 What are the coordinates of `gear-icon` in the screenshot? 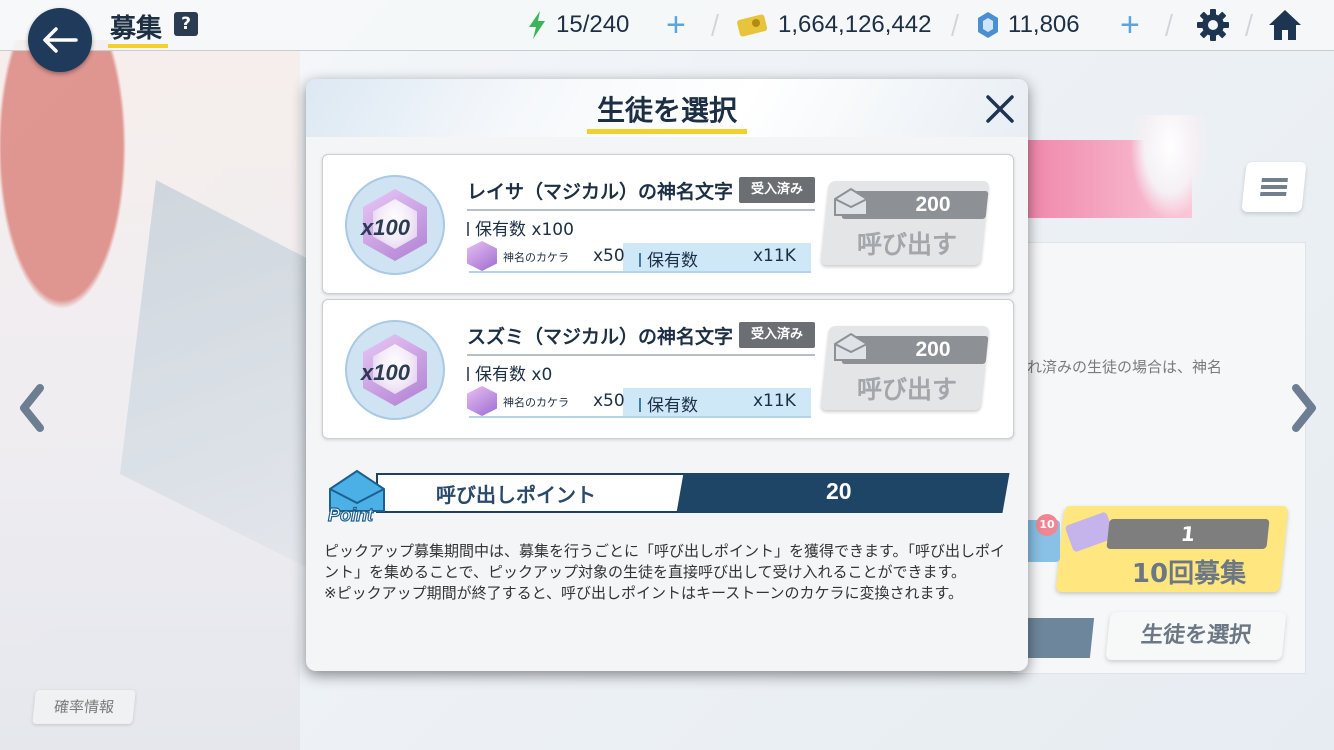 It's located at (1213, 25).